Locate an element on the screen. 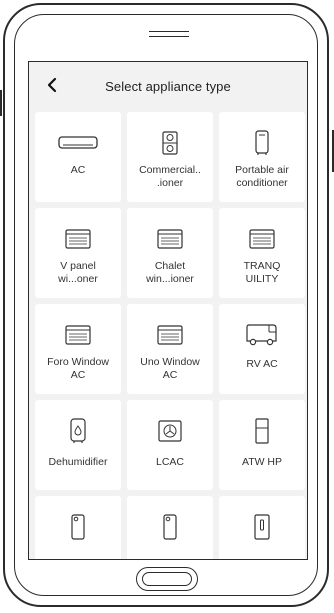 This screenshot has height=613, width=334. appliance-tile-foro-window: Foro Window AC is located at coordinates (78, 349).